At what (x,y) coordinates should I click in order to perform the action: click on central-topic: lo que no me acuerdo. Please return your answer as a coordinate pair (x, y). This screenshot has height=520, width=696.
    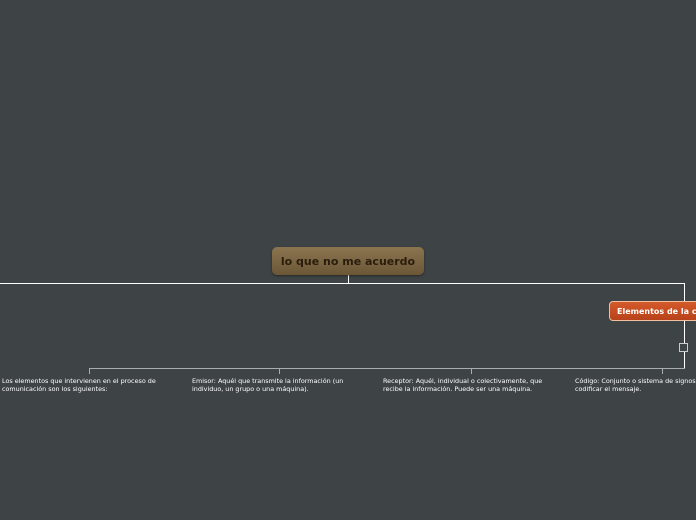
    Looking at the image, I should click on (348, 261).